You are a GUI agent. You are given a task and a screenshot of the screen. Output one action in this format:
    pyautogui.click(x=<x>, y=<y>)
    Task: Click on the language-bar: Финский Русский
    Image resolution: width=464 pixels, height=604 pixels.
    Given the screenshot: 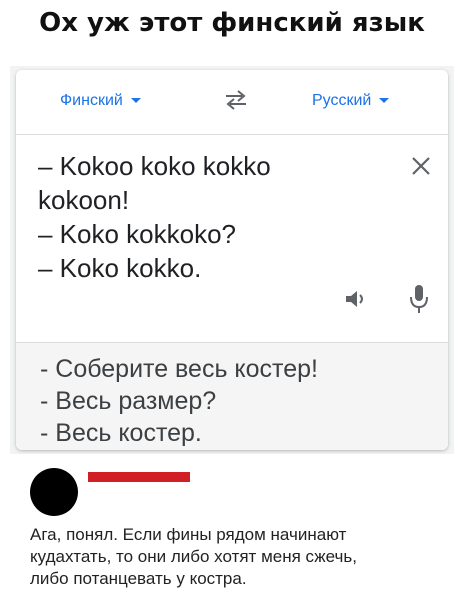 What is the action you would take?
    pyautogui.click(x=232, y=102)
    